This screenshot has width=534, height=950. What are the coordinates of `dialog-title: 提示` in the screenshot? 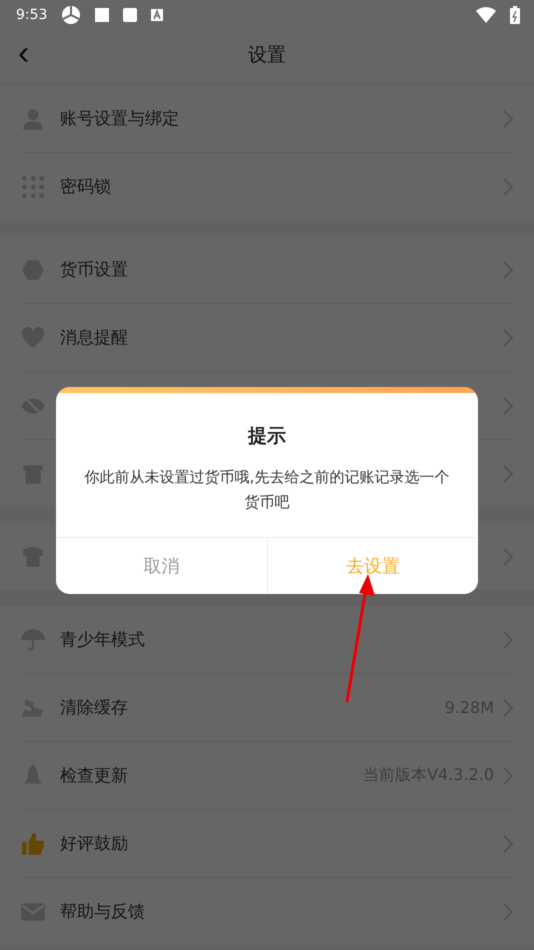 It's located at (266, 436).